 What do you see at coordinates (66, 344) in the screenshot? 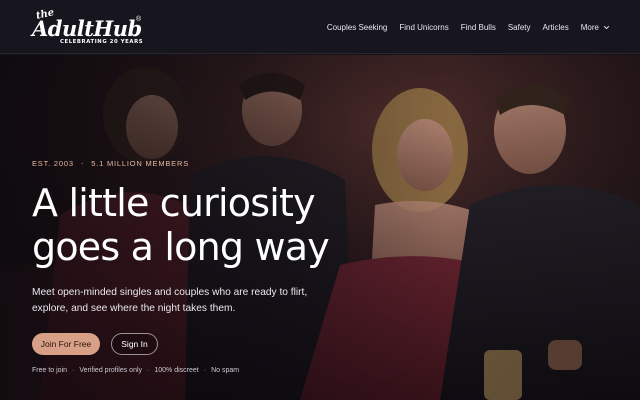
I see `join-free-button: Join For Free` at bounding box center [66, 344].